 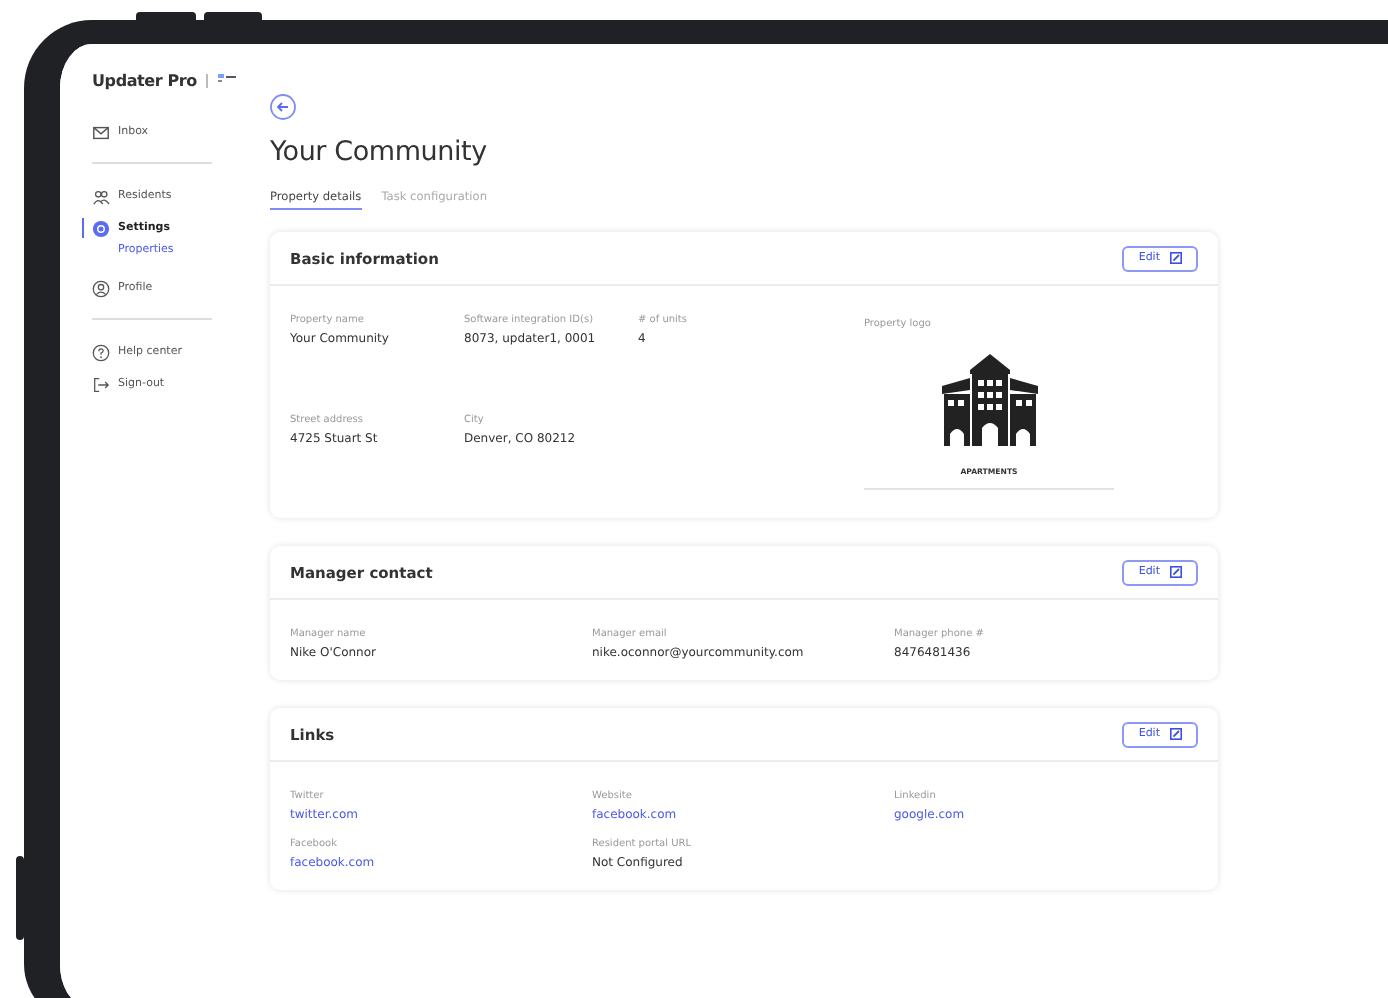 What do you see at coordinates (101, 196) in the screenshot?
I see `people-icon` at bounding box center [101, 196].